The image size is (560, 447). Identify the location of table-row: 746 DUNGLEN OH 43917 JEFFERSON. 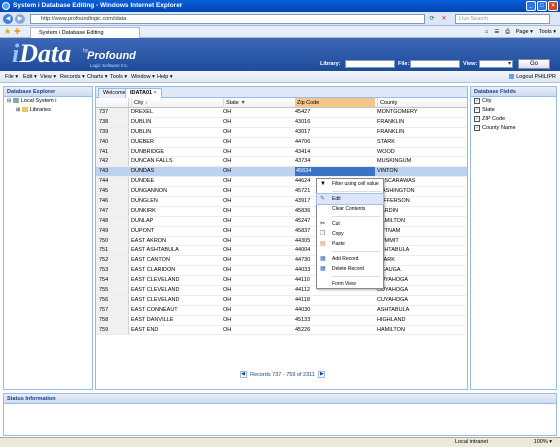
(281, 202).